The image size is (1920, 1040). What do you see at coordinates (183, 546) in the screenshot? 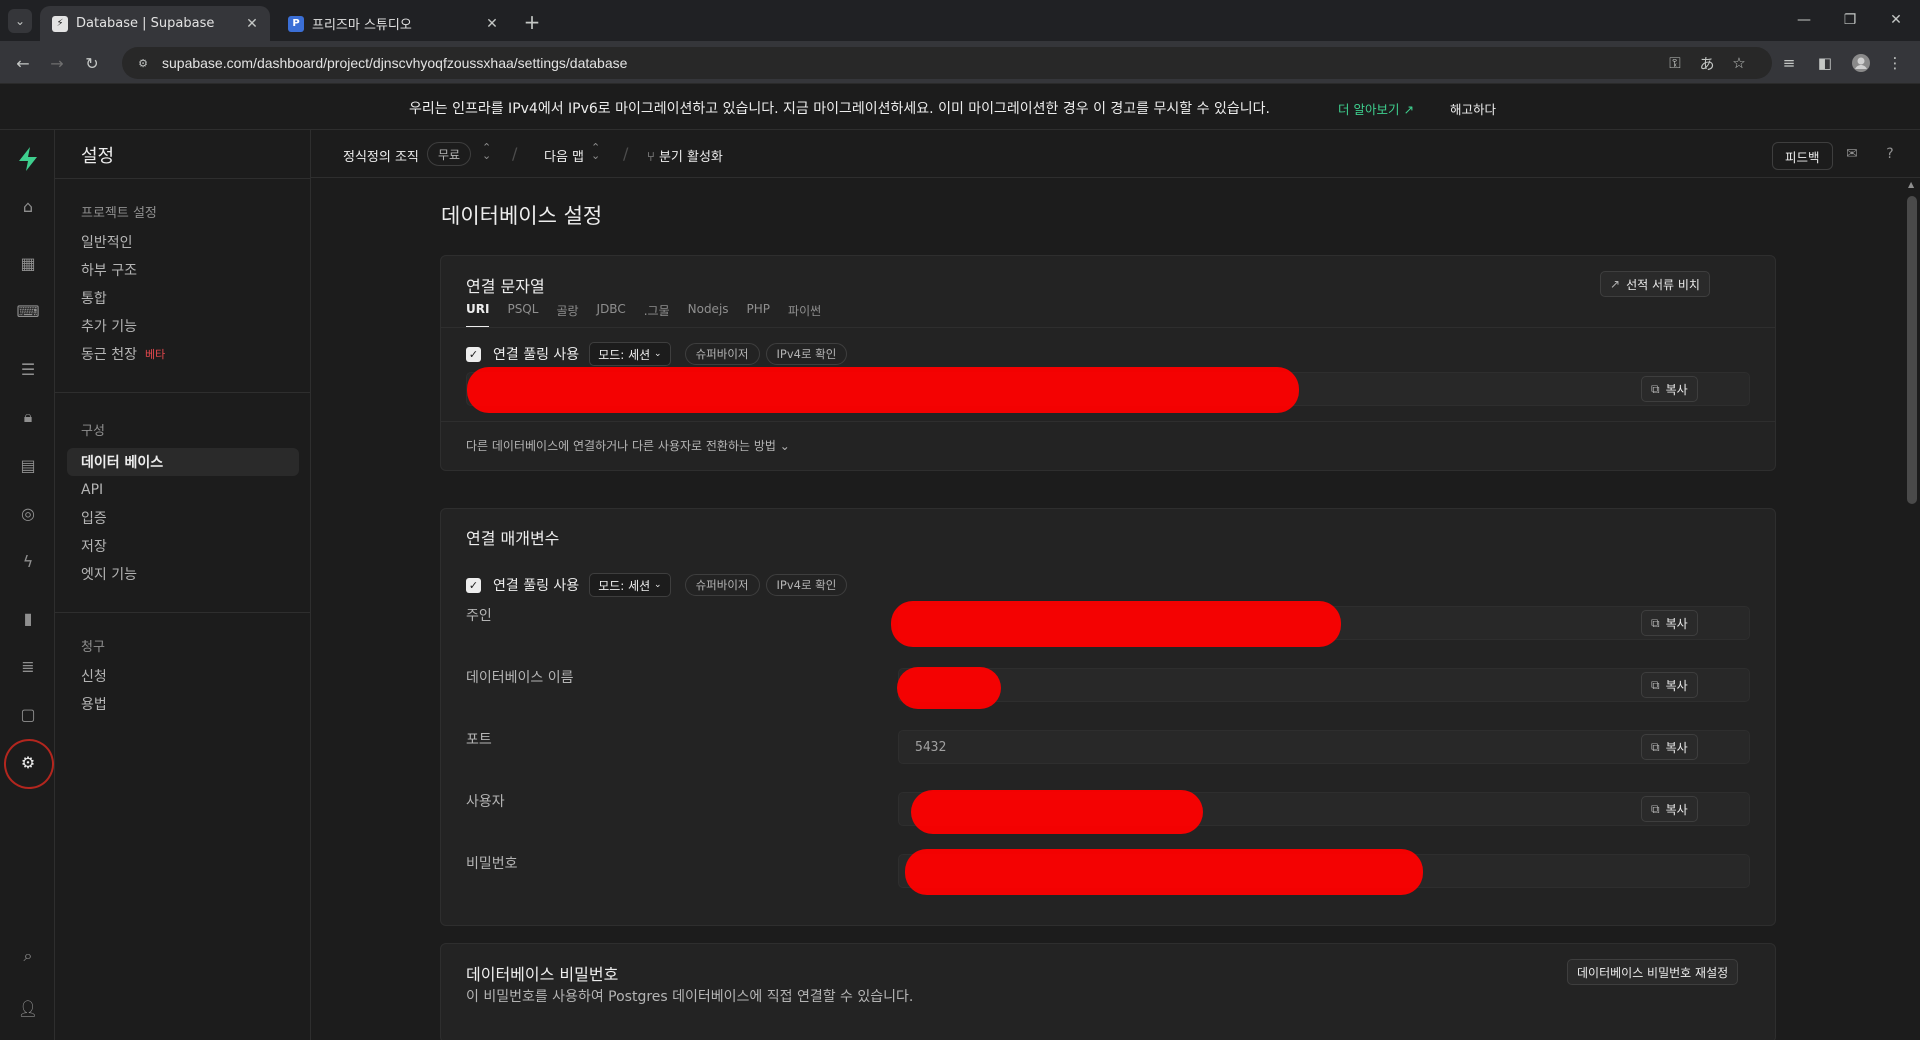
I see `sidebar-item-storage: 저장` at bounding box center [183, 546].